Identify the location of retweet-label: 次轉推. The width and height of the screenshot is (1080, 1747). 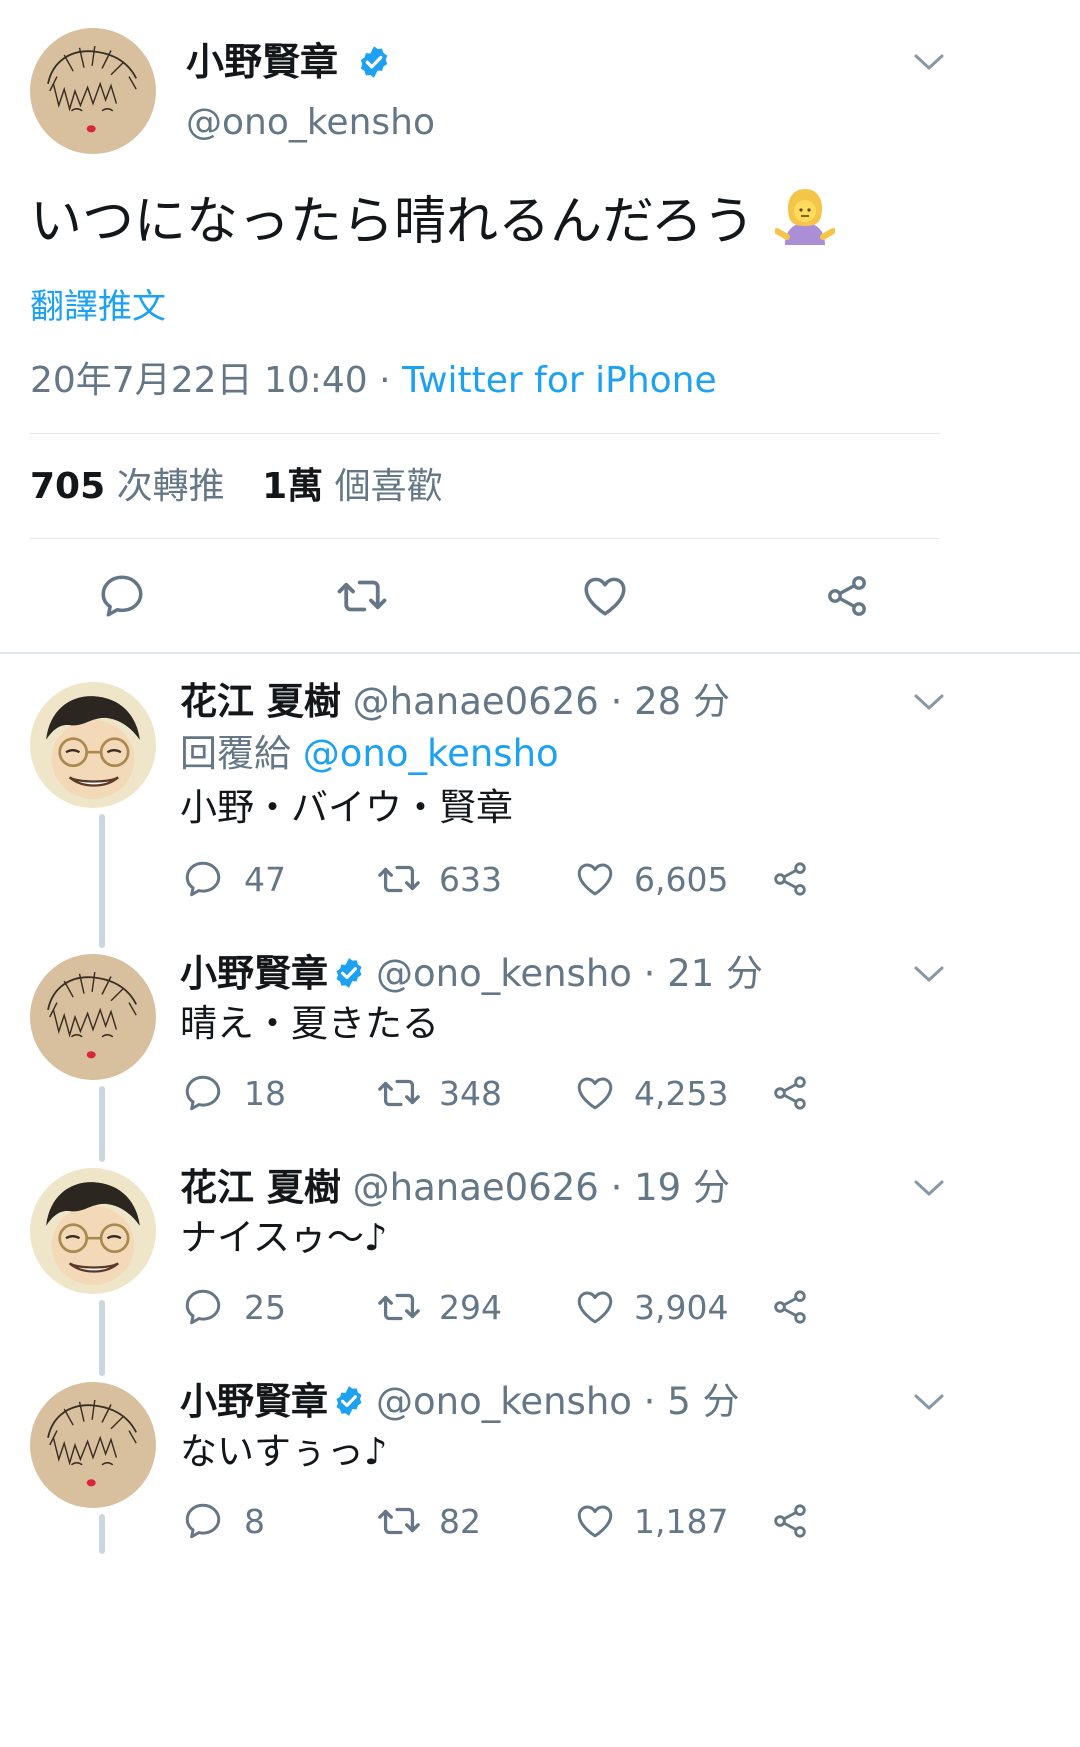
(170, 486).